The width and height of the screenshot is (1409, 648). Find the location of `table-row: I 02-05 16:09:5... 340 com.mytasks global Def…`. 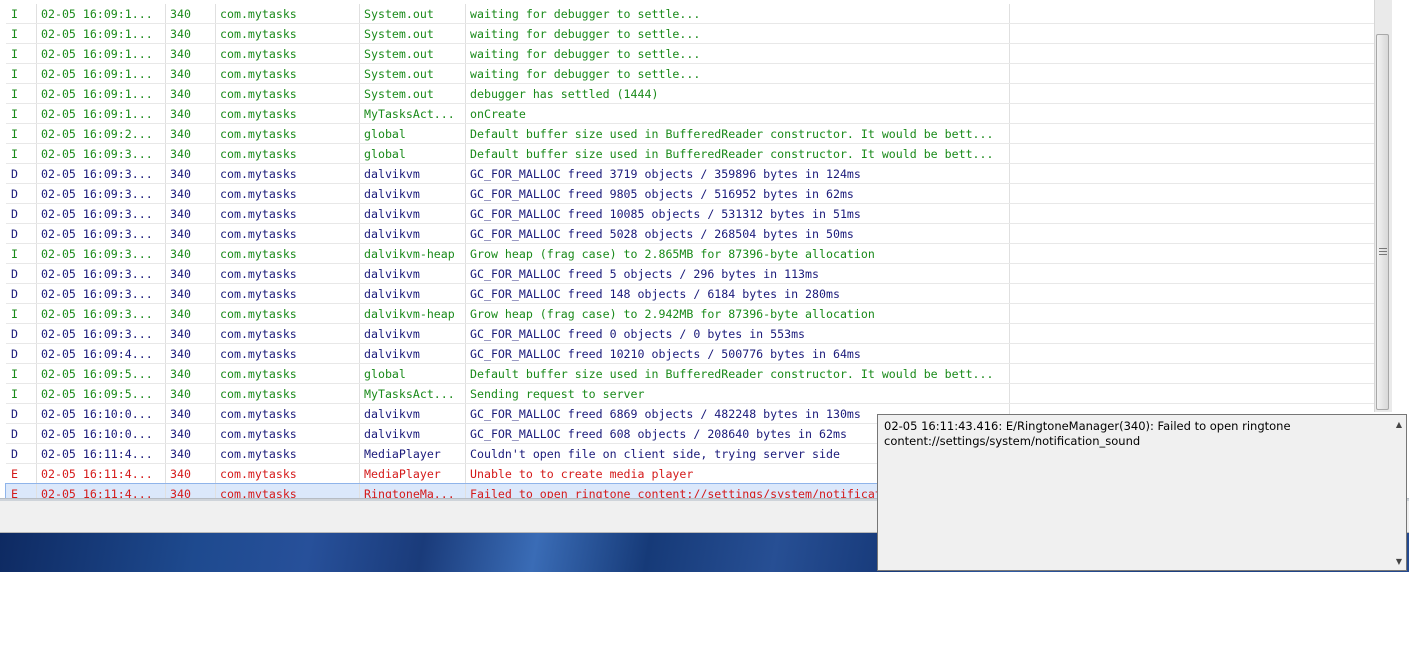

table-row: I 02-05 16:09:5... 340 com.mytasks global Def… is located at coordinates (690, 374).